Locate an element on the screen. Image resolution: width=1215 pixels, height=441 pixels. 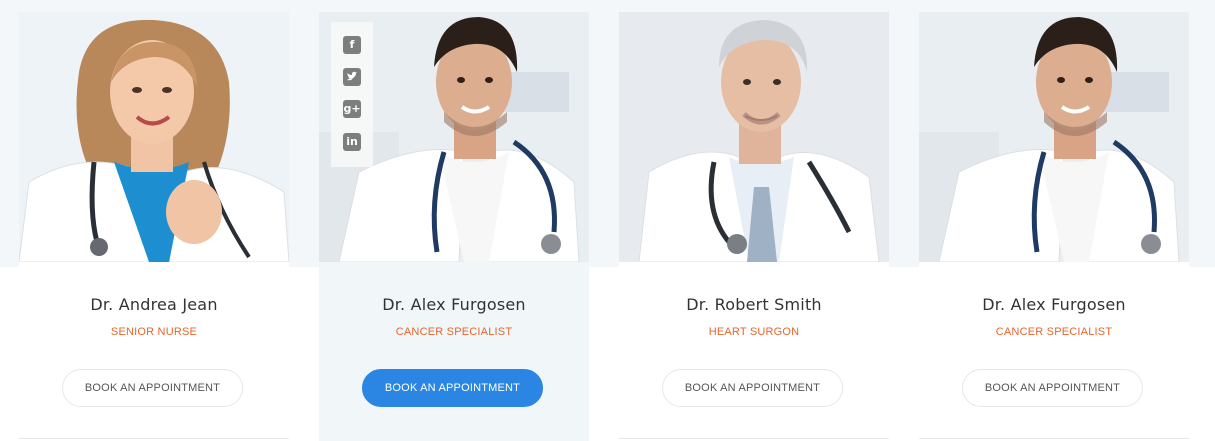
doctor-photo: f g+ in is located at coordinates (454, 137).